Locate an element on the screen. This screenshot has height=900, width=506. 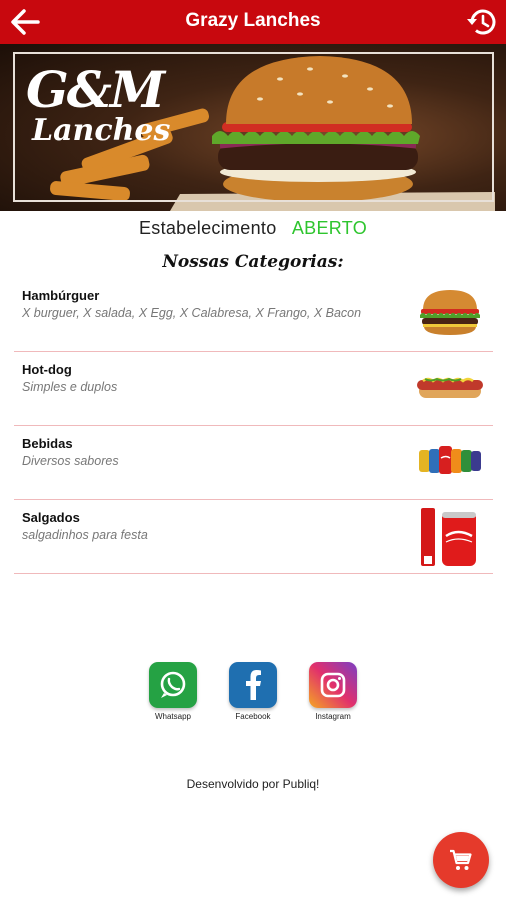
cart-icon is located at coordinates (461, 859).